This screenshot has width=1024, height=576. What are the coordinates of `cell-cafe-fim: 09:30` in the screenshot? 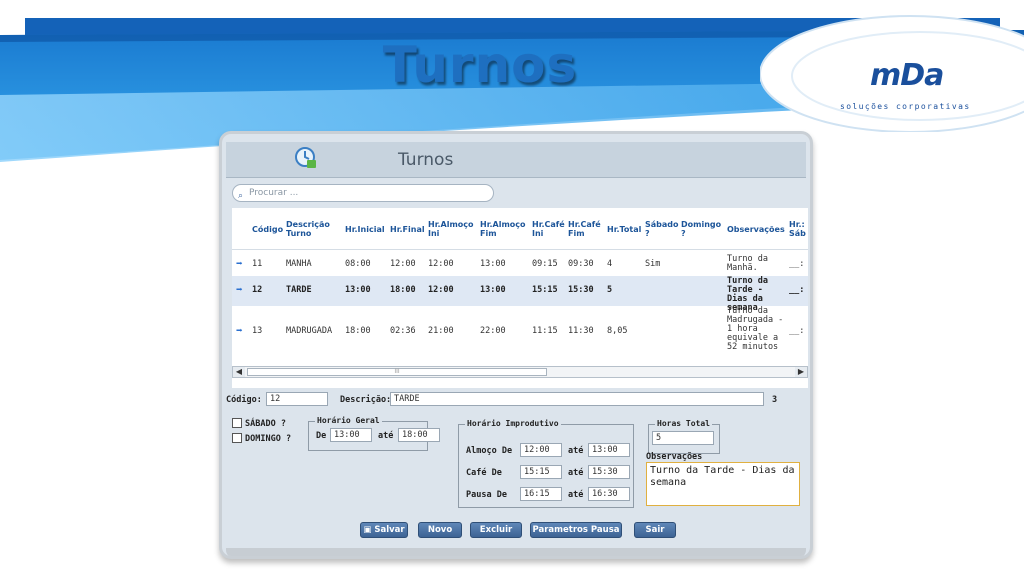 It's located at (581, 264).